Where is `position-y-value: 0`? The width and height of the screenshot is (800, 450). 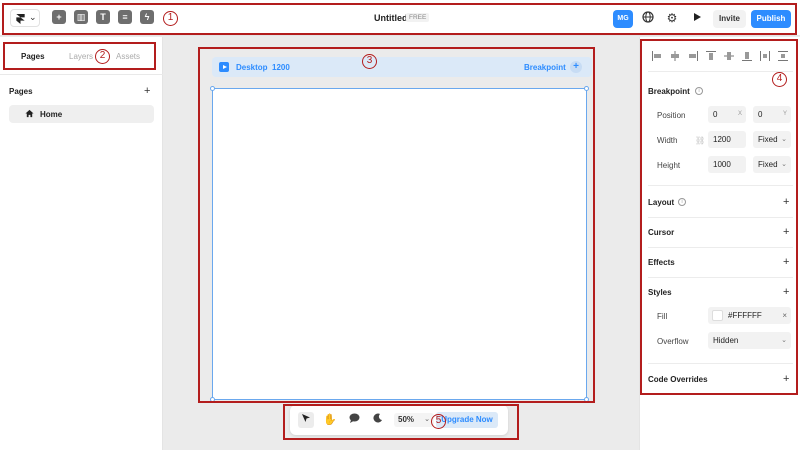
position-y-value: 0 is located at coordinates (760, 114).